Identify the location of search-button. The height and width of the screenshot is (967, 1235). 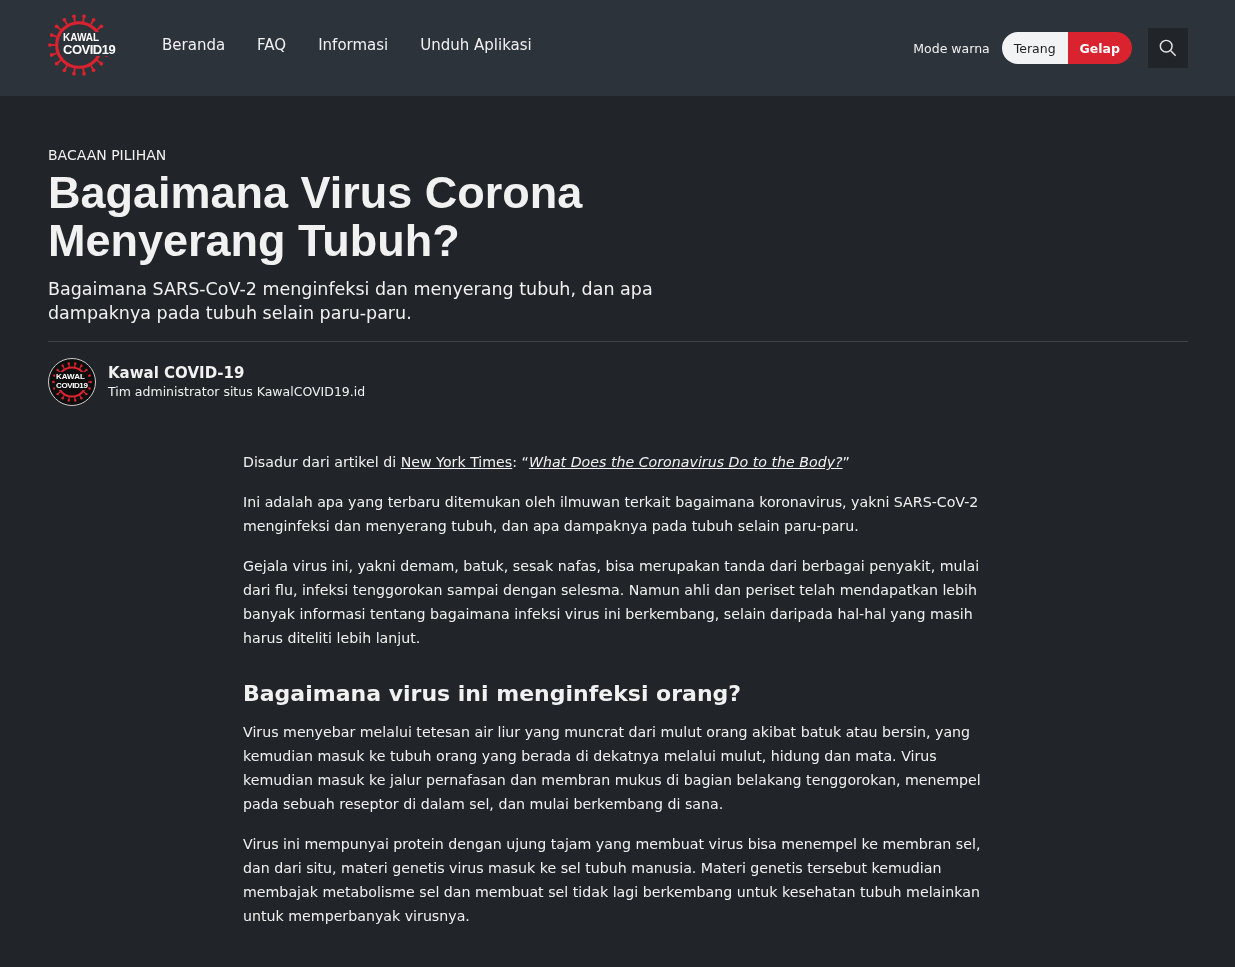
(1168, 48).